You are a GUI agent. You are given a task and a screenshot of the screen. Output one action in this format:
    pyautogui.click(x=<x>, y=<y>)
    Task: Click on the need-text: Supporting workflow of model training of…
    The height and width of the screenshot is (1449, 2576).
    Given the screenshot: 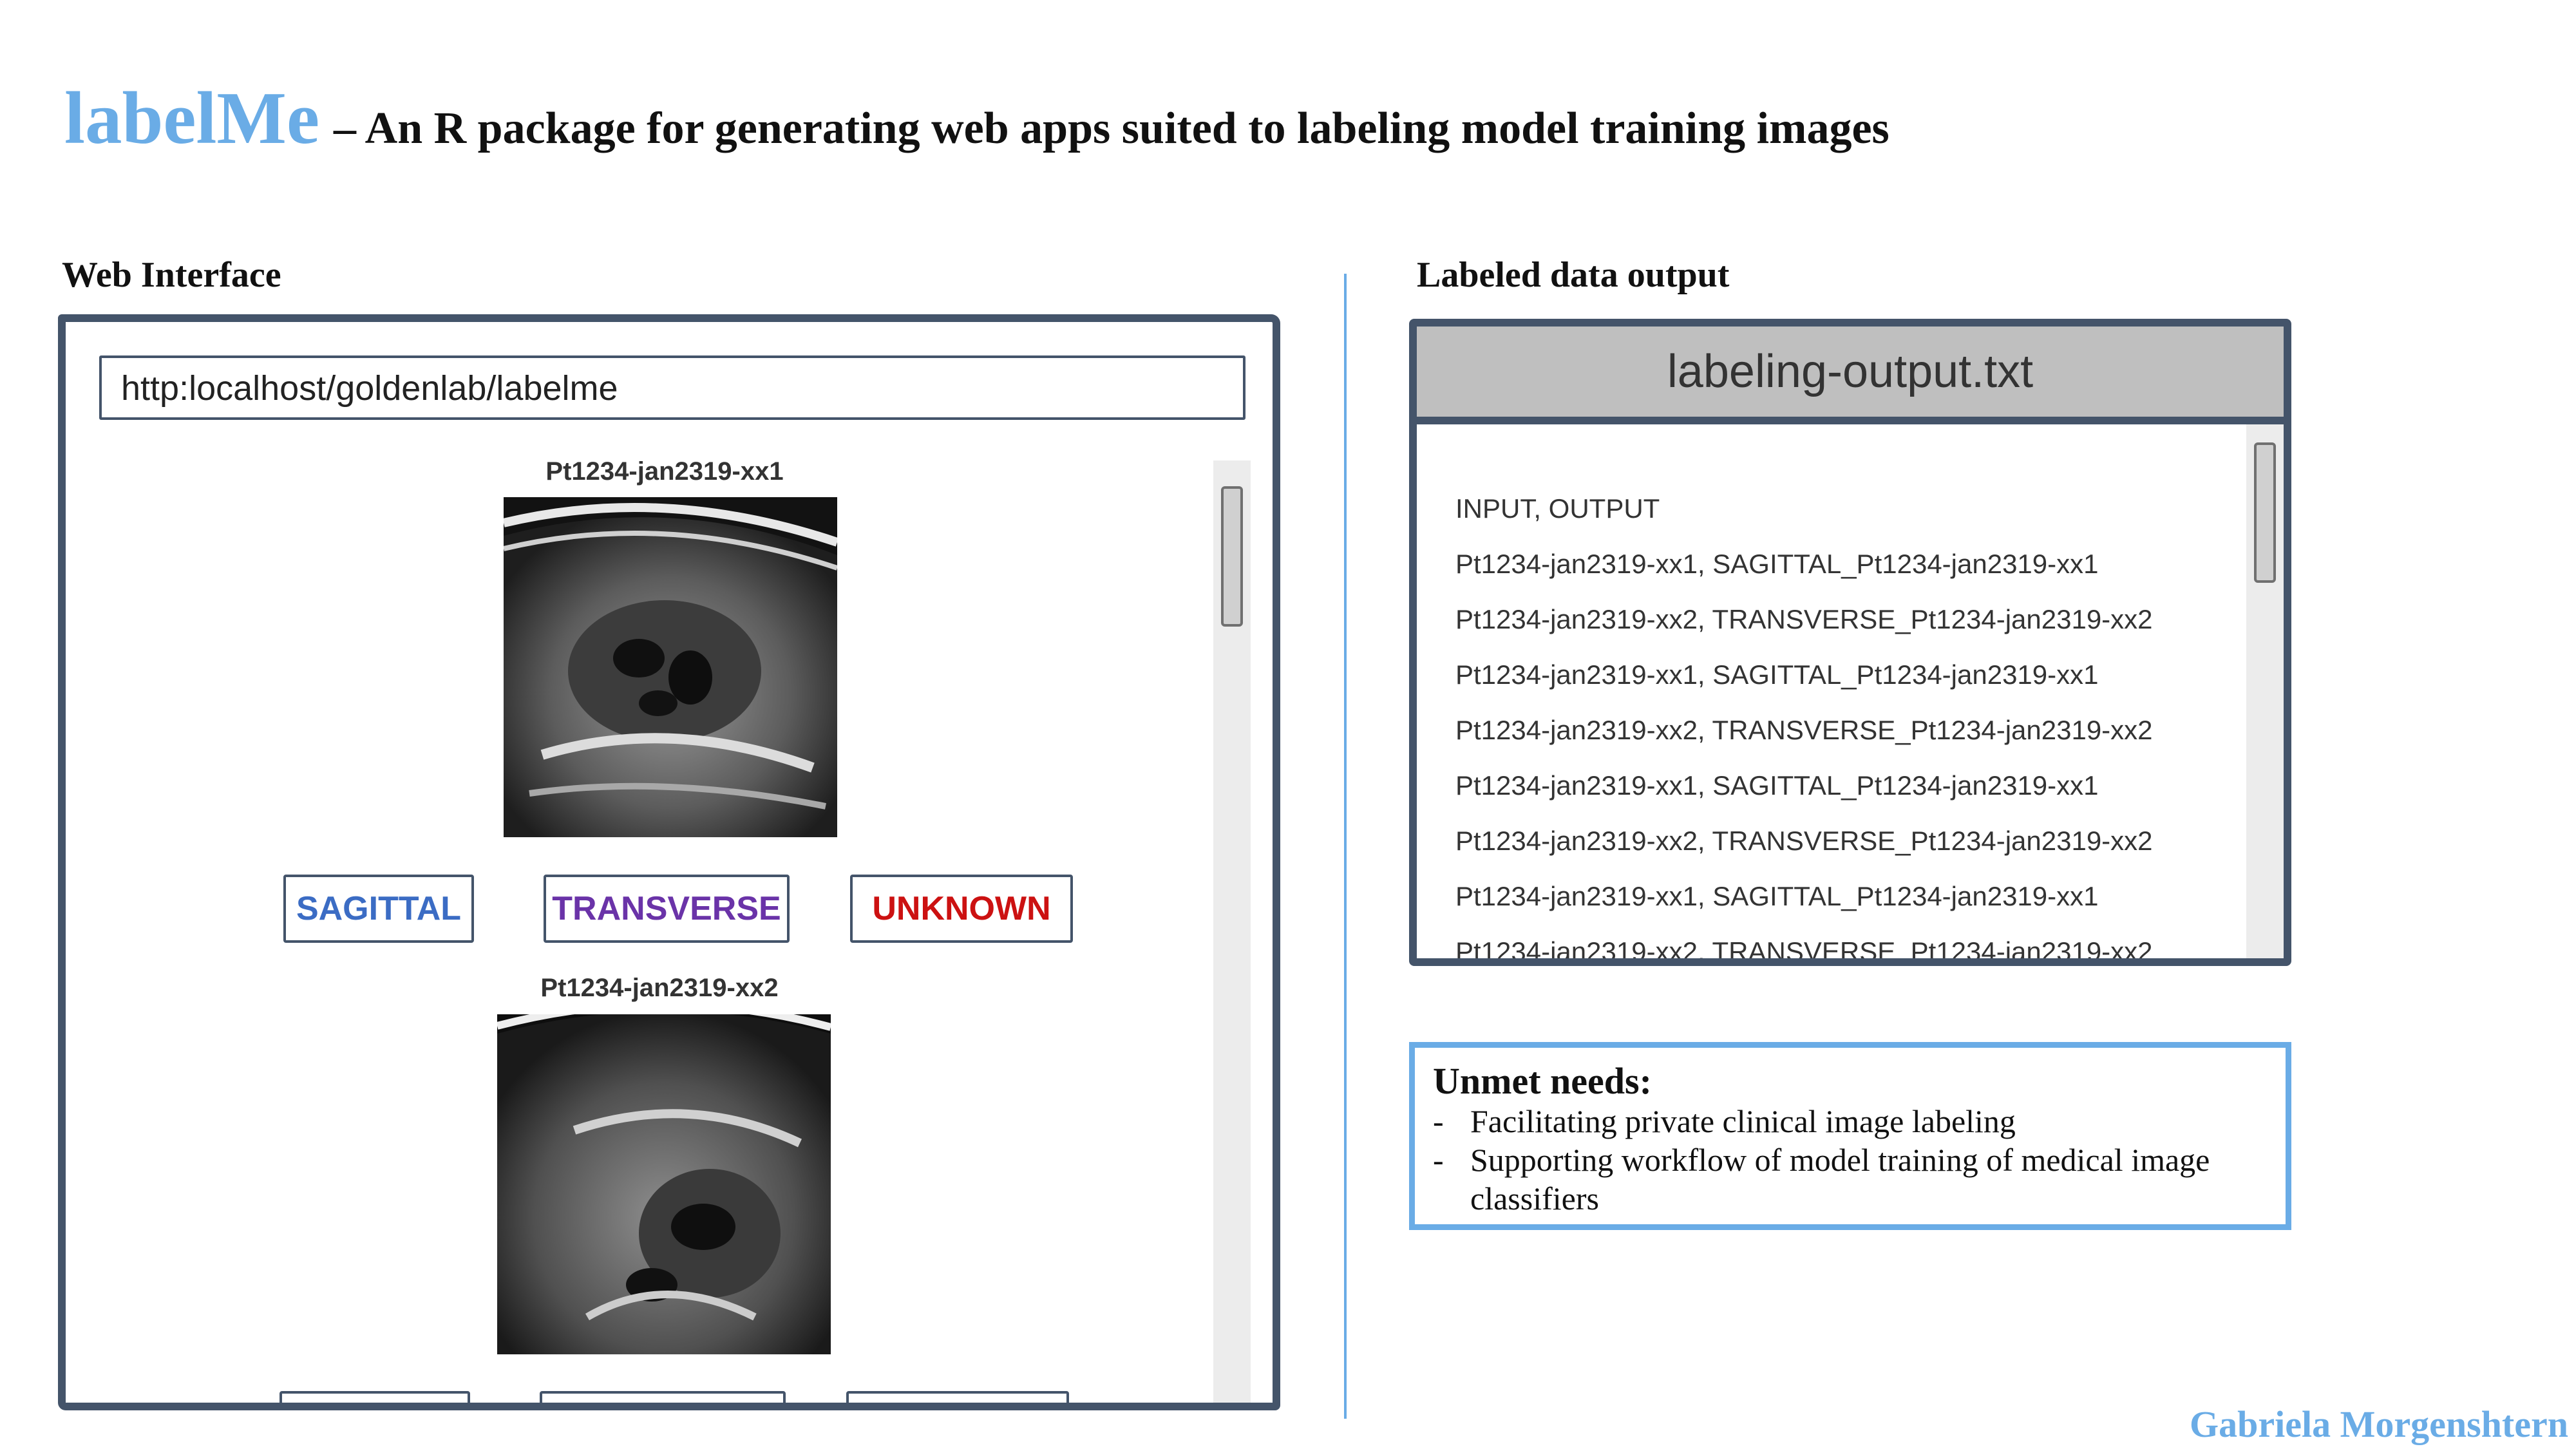 What is the action you would take?
    pyautogui.click(x=1840, y=1179)
    